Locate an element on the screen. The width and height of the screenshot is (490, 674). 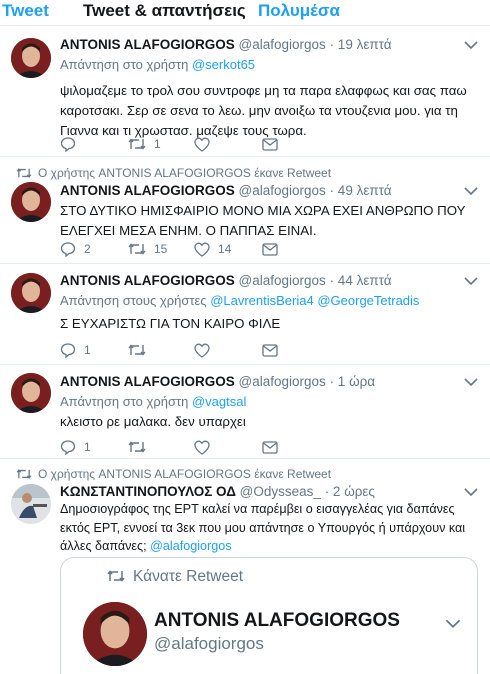
quote-author-handle: @alafogiorgos is located at coordinates (209, 644).